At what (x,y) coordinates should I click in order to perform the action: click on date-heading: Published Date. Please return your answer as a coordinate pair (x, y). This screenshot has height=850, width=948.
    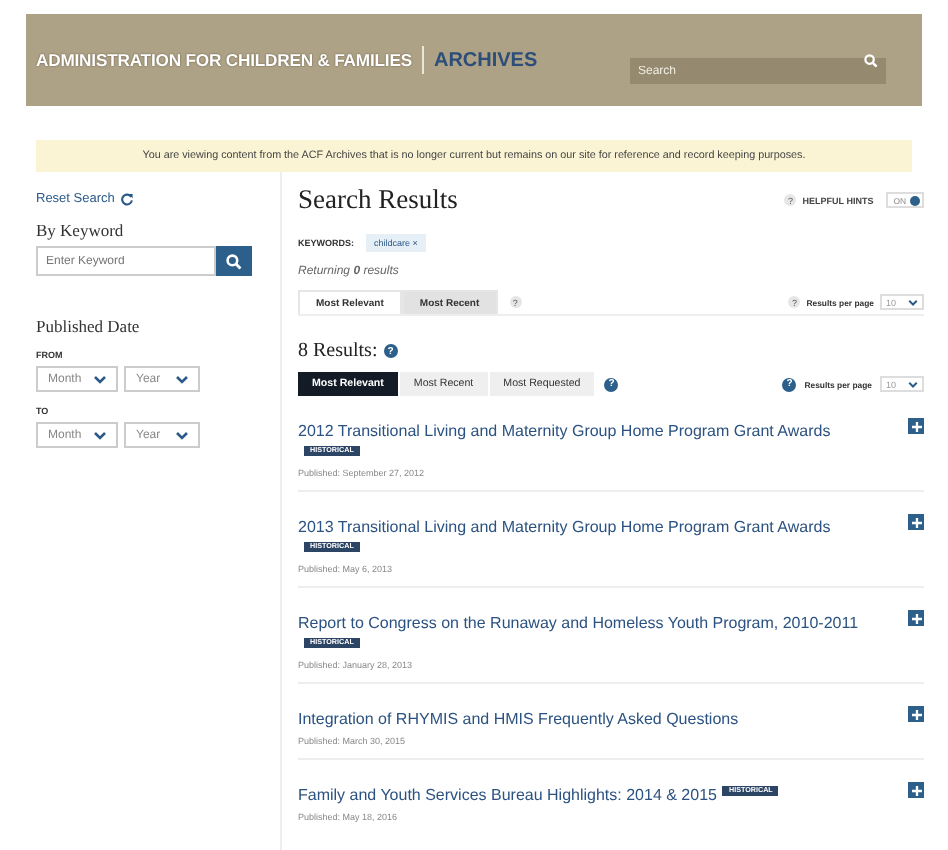
    Looking at the image, I should click on (89, 326).